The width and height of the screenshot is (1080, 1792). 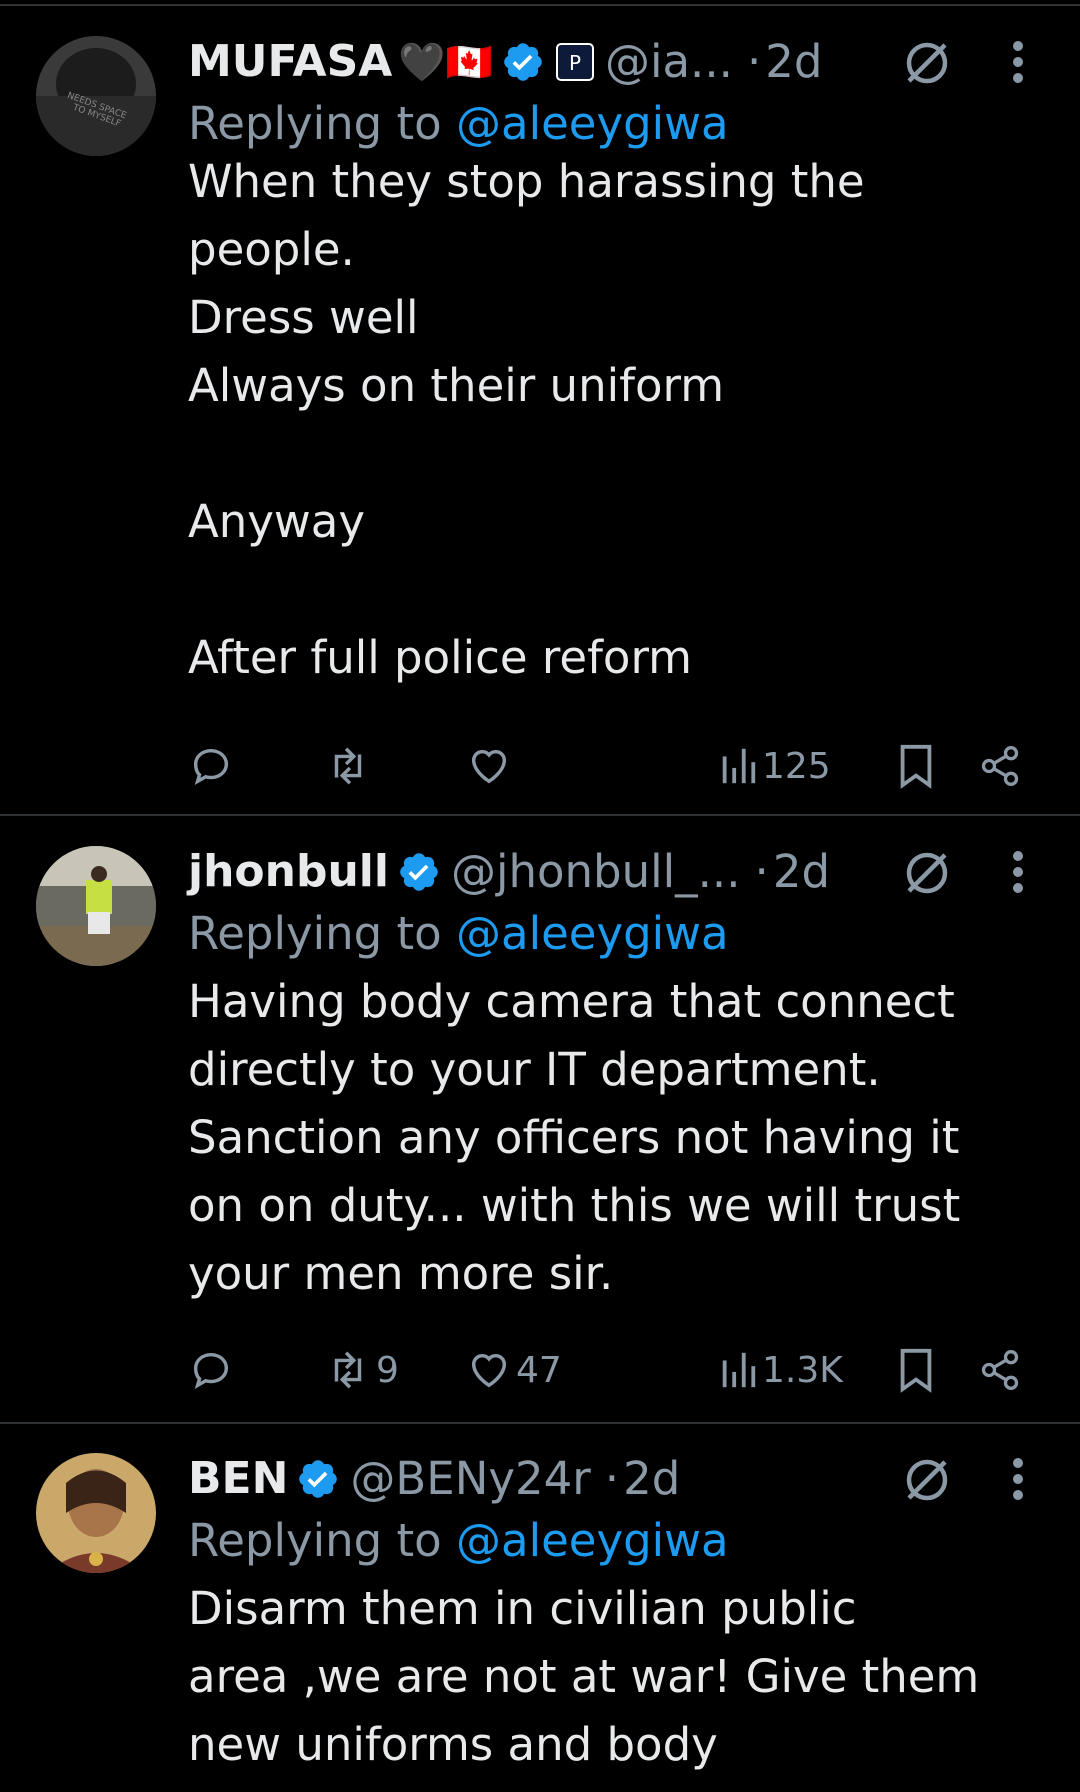 What do you see at coordinates (616, 1370) in the screenshot?
I see `action-bar: 9 47 1.3K` at bounding box center [616, 1370].